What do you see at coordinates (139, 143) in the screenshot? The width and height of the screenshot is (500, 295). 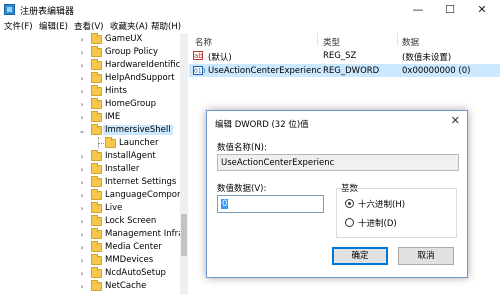 I see `tree-item-label: Launcher` at bounding box center [139, 143].